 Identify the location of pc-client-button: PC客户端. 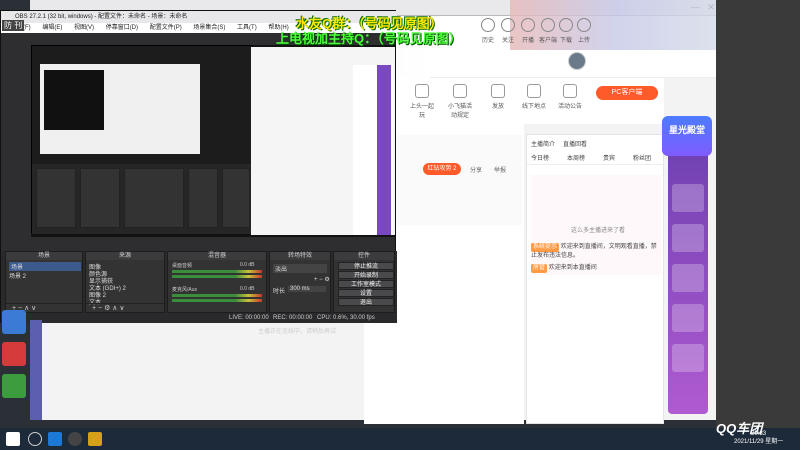
(627, 93).